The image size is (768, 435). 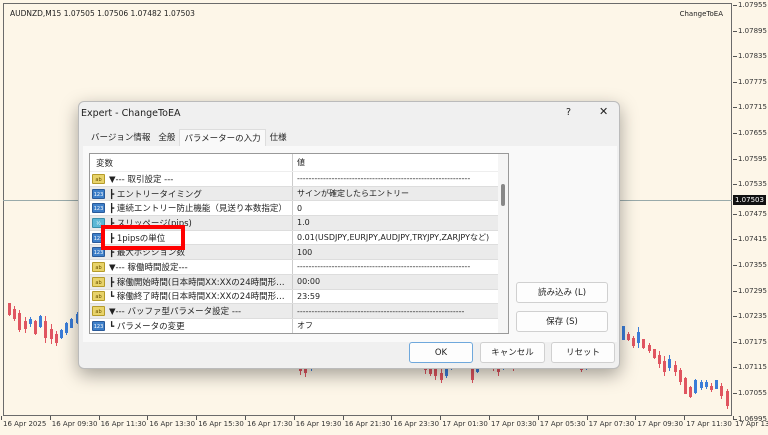 I want to click on tab-inputs: パラメーターの入力, so click(x=222, y=137).